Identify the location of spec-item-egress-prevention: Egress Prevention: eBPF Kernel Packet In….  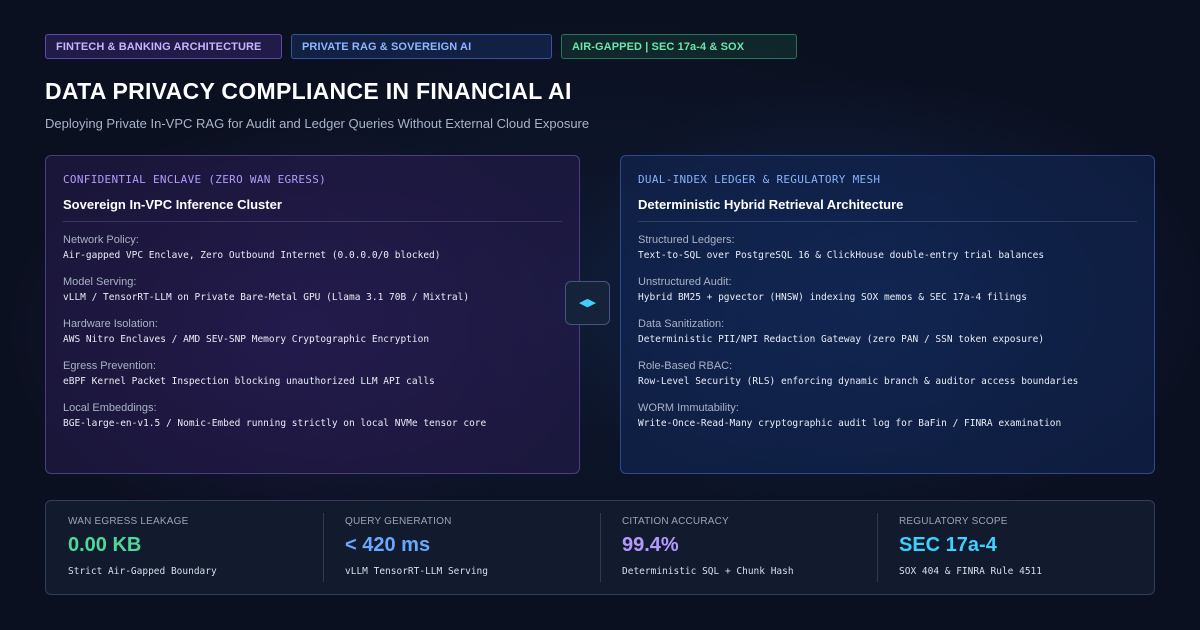
(312, 374).